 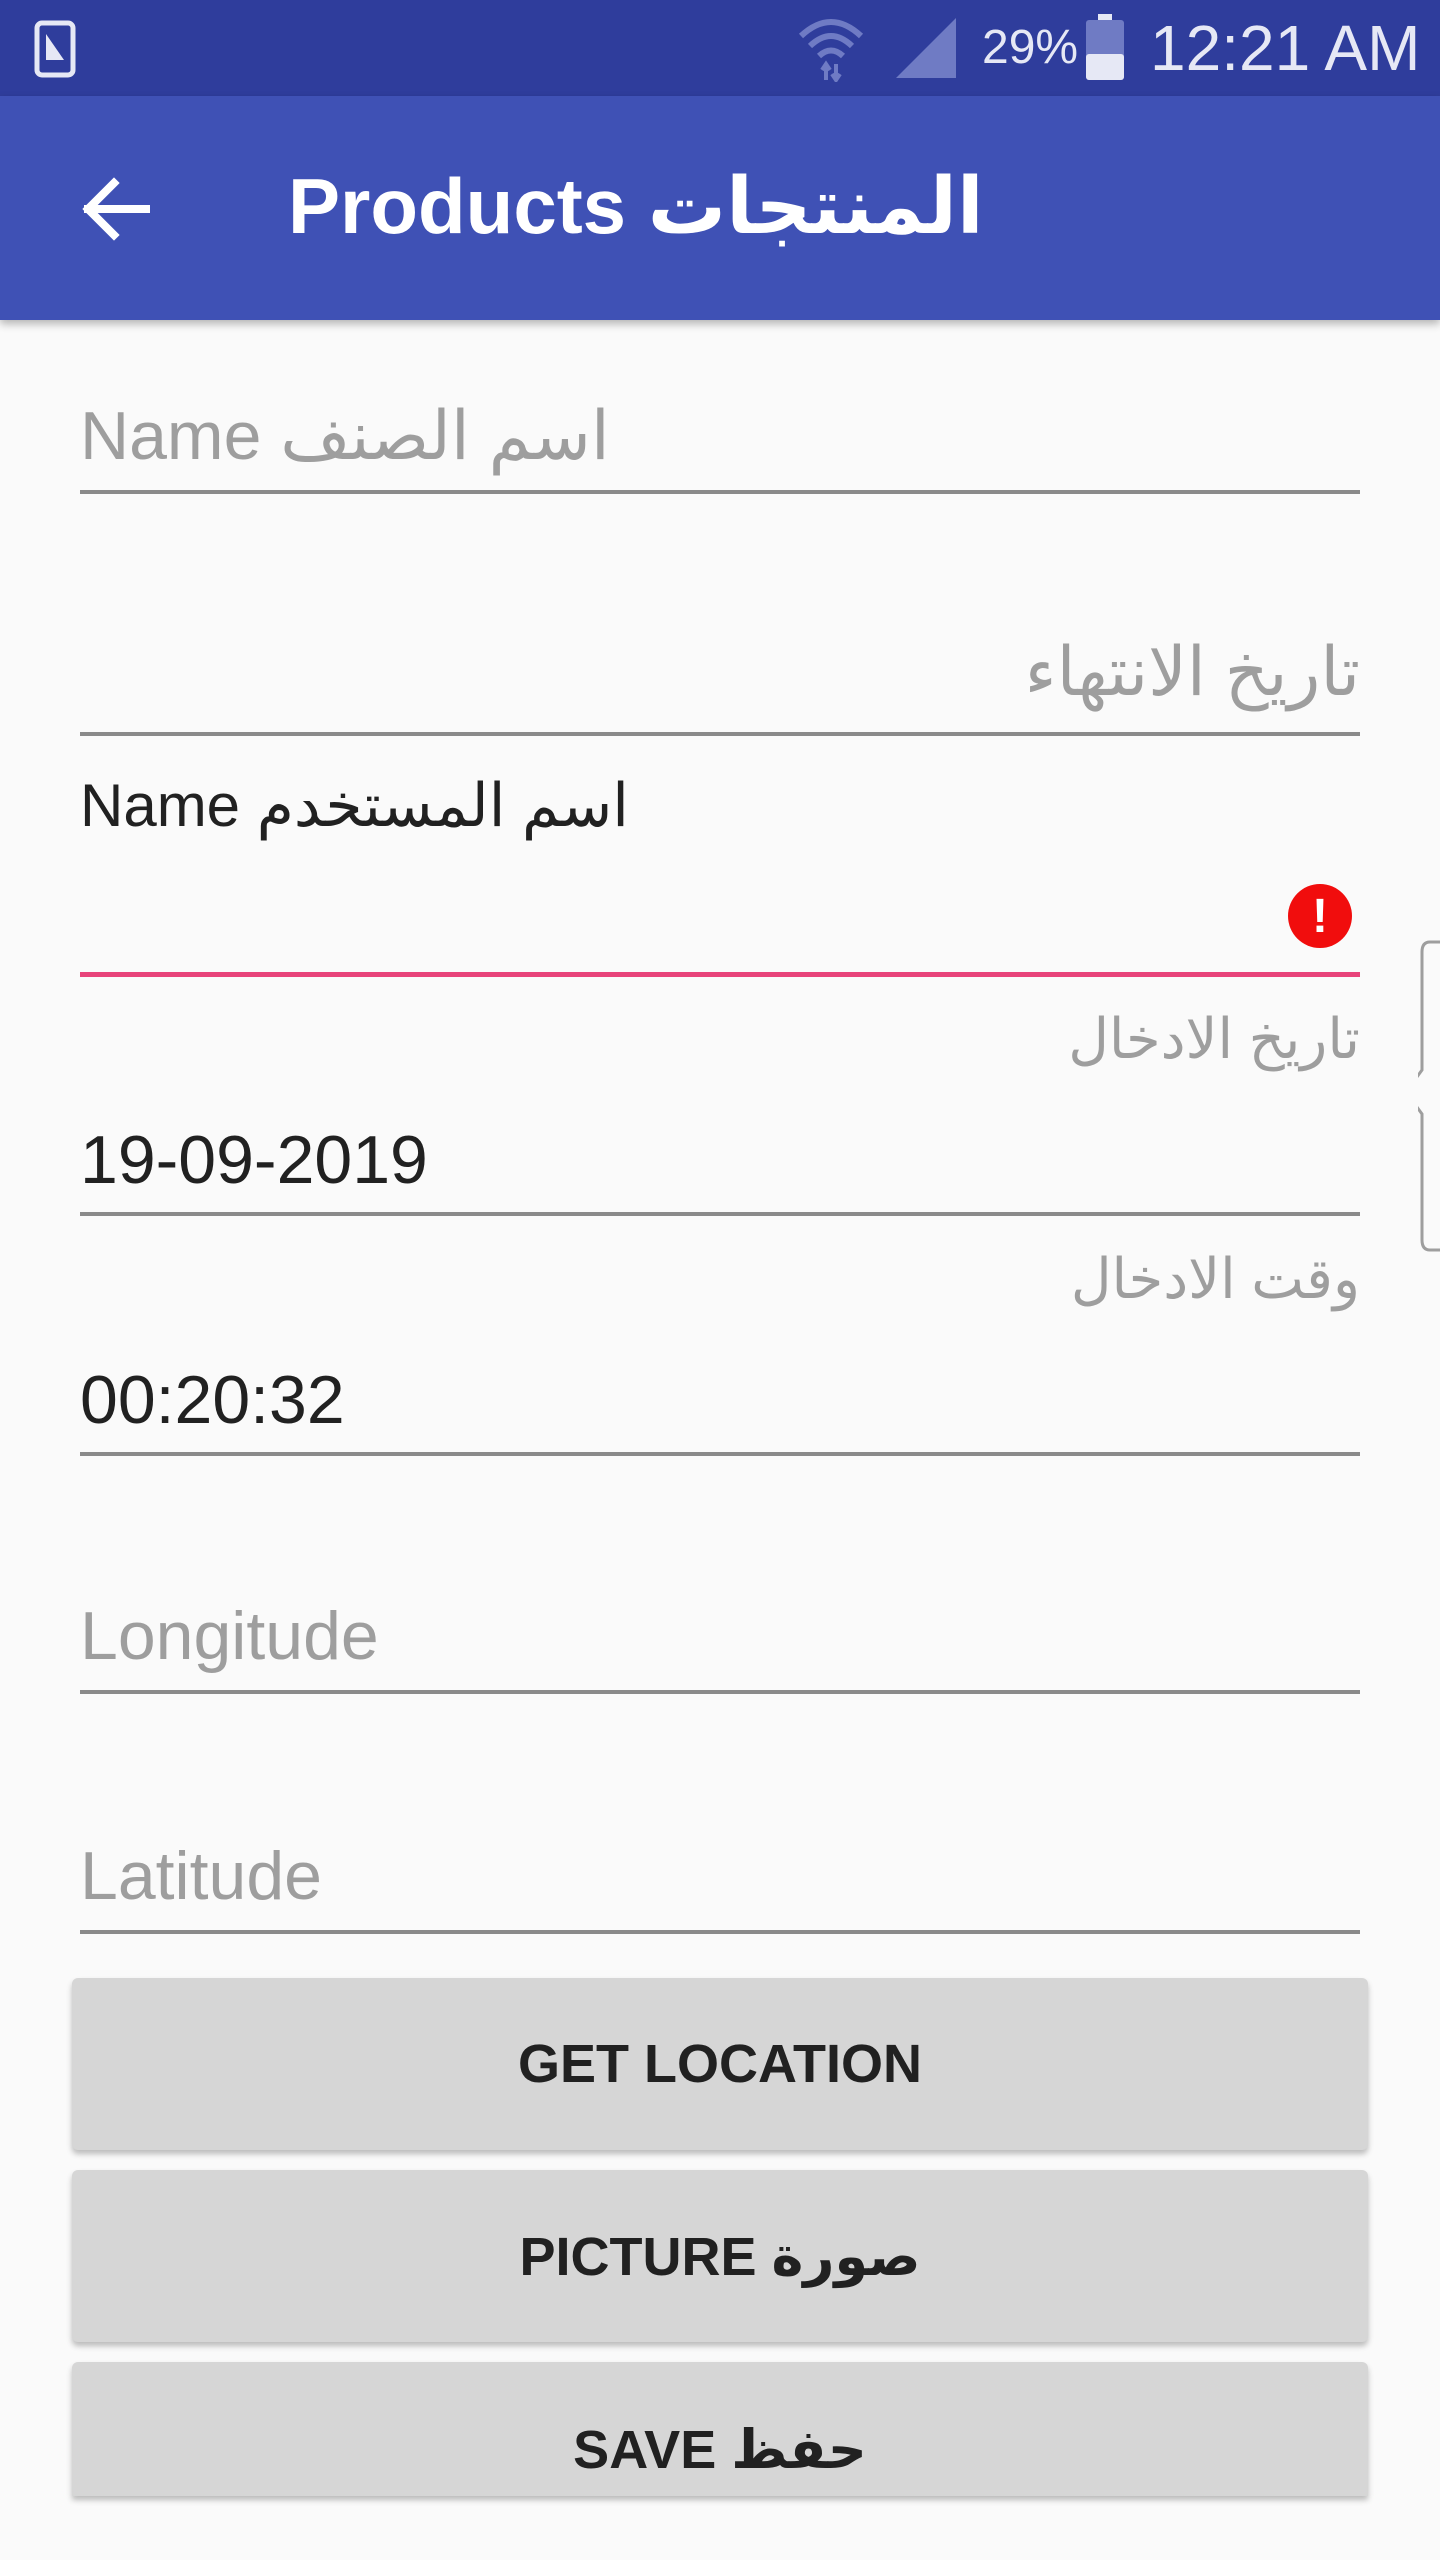 I want to click on signal-icon, so click(x=926, y=48).